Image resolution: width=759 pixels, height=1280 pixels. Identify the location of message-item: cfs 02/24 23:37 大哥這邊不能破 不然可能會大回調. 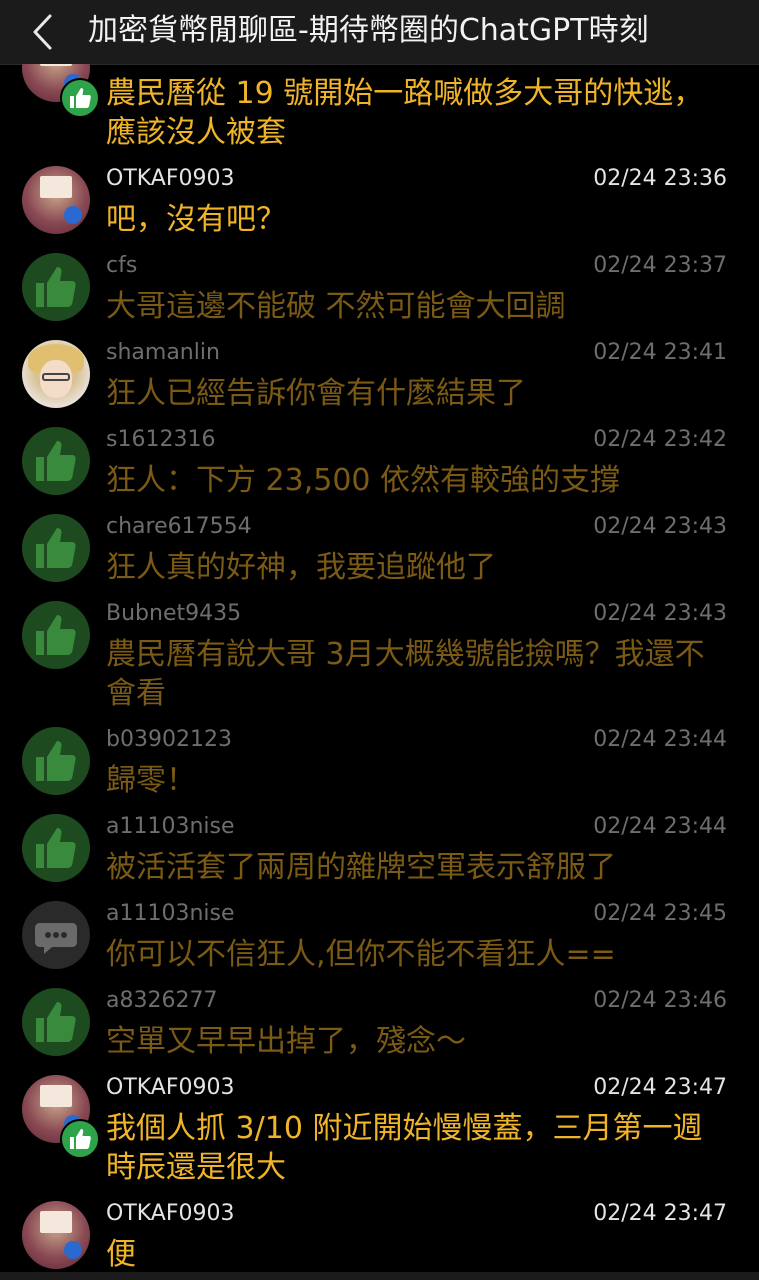
(379, 293).